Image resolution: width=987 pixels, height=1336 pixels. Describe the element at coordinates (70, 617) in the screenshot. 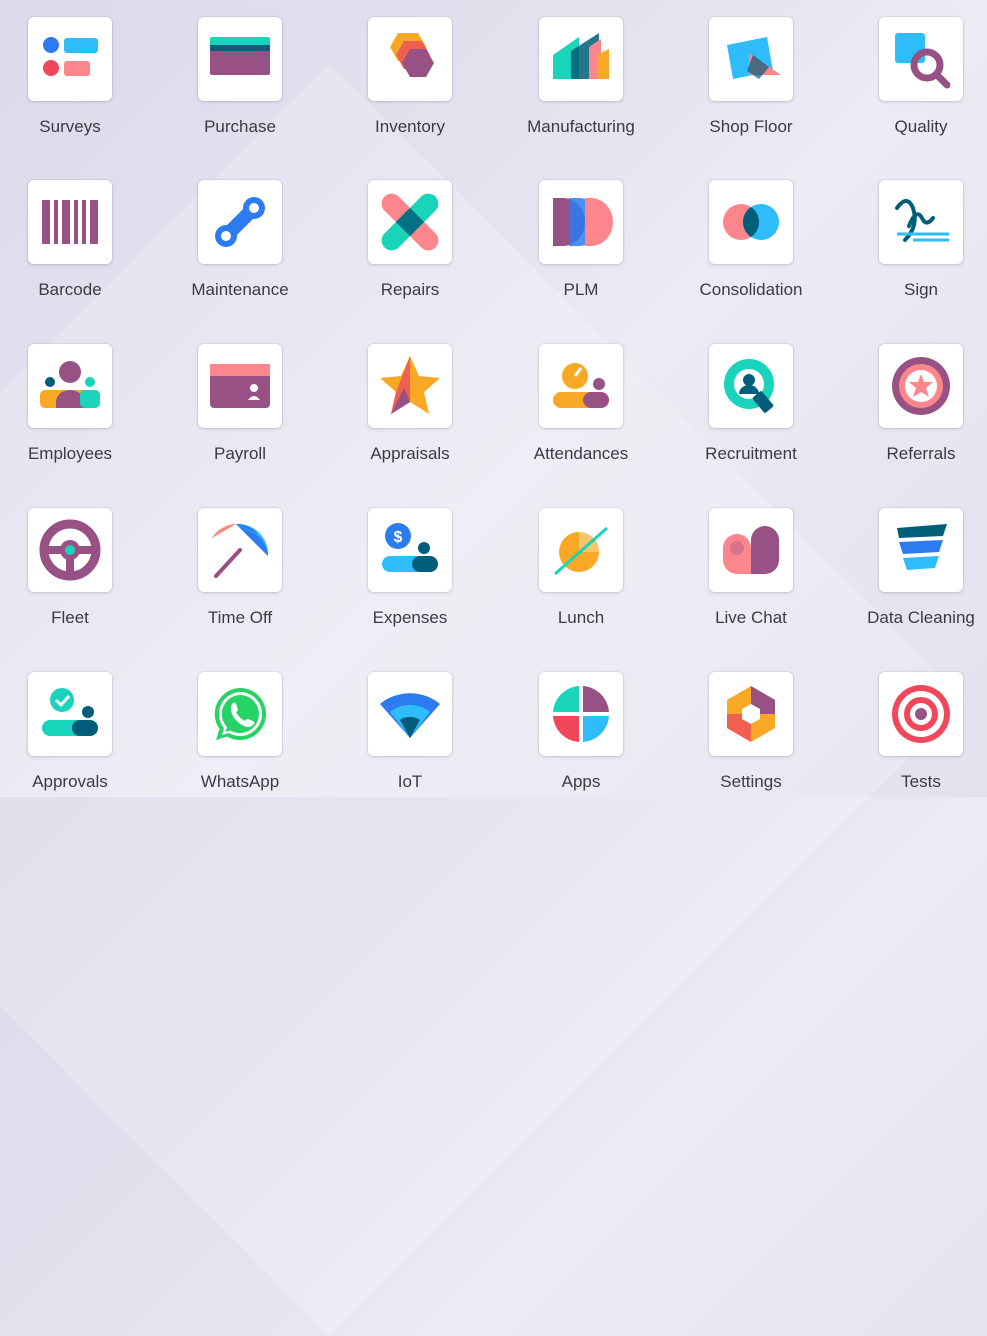

I see `app-label: Fleet` at that location.